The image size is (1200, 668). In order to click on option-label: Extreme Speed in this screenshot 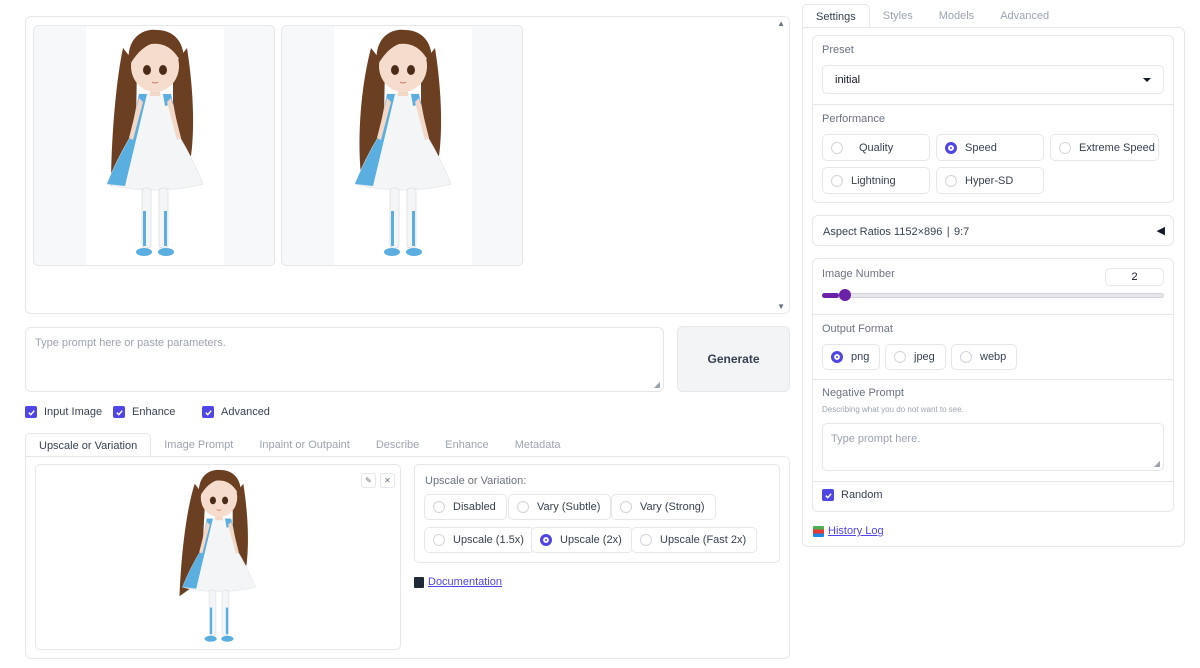, I will do `click(1117, 147)`.